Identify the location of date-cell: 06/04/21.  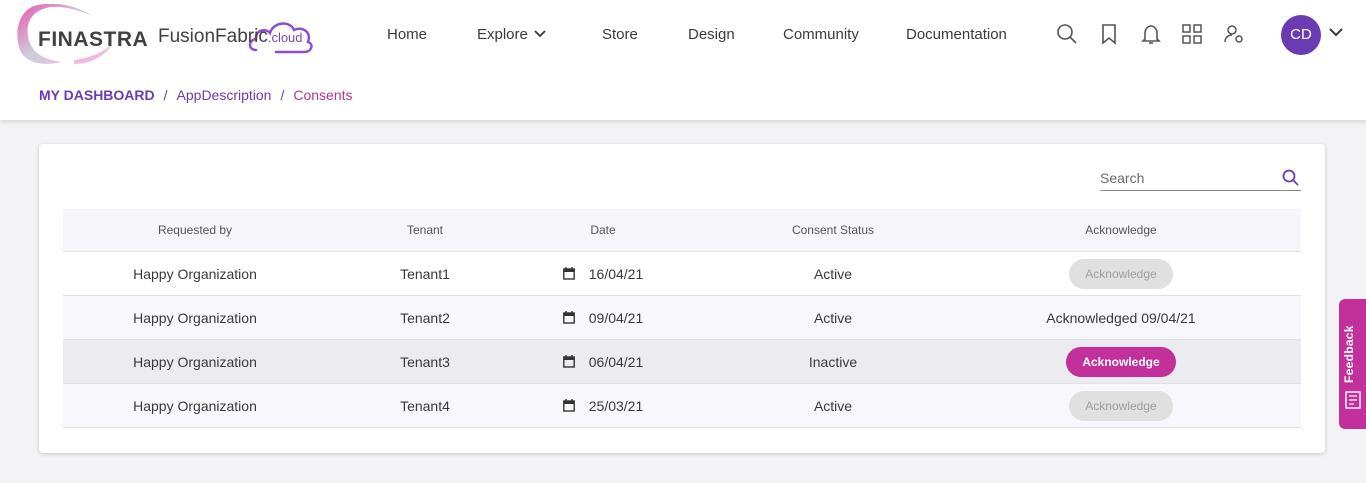
(603, 361).